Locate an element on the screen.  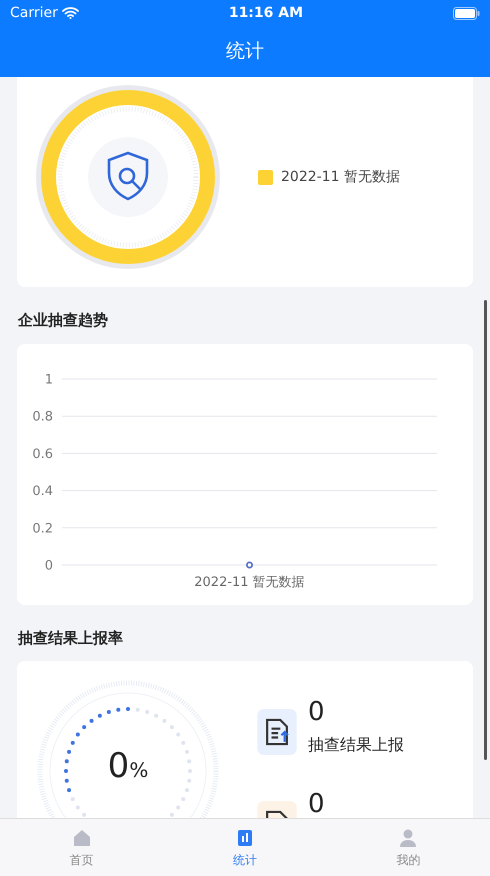
y-tick-label: 0.6 is located at coordinates (42, 454).